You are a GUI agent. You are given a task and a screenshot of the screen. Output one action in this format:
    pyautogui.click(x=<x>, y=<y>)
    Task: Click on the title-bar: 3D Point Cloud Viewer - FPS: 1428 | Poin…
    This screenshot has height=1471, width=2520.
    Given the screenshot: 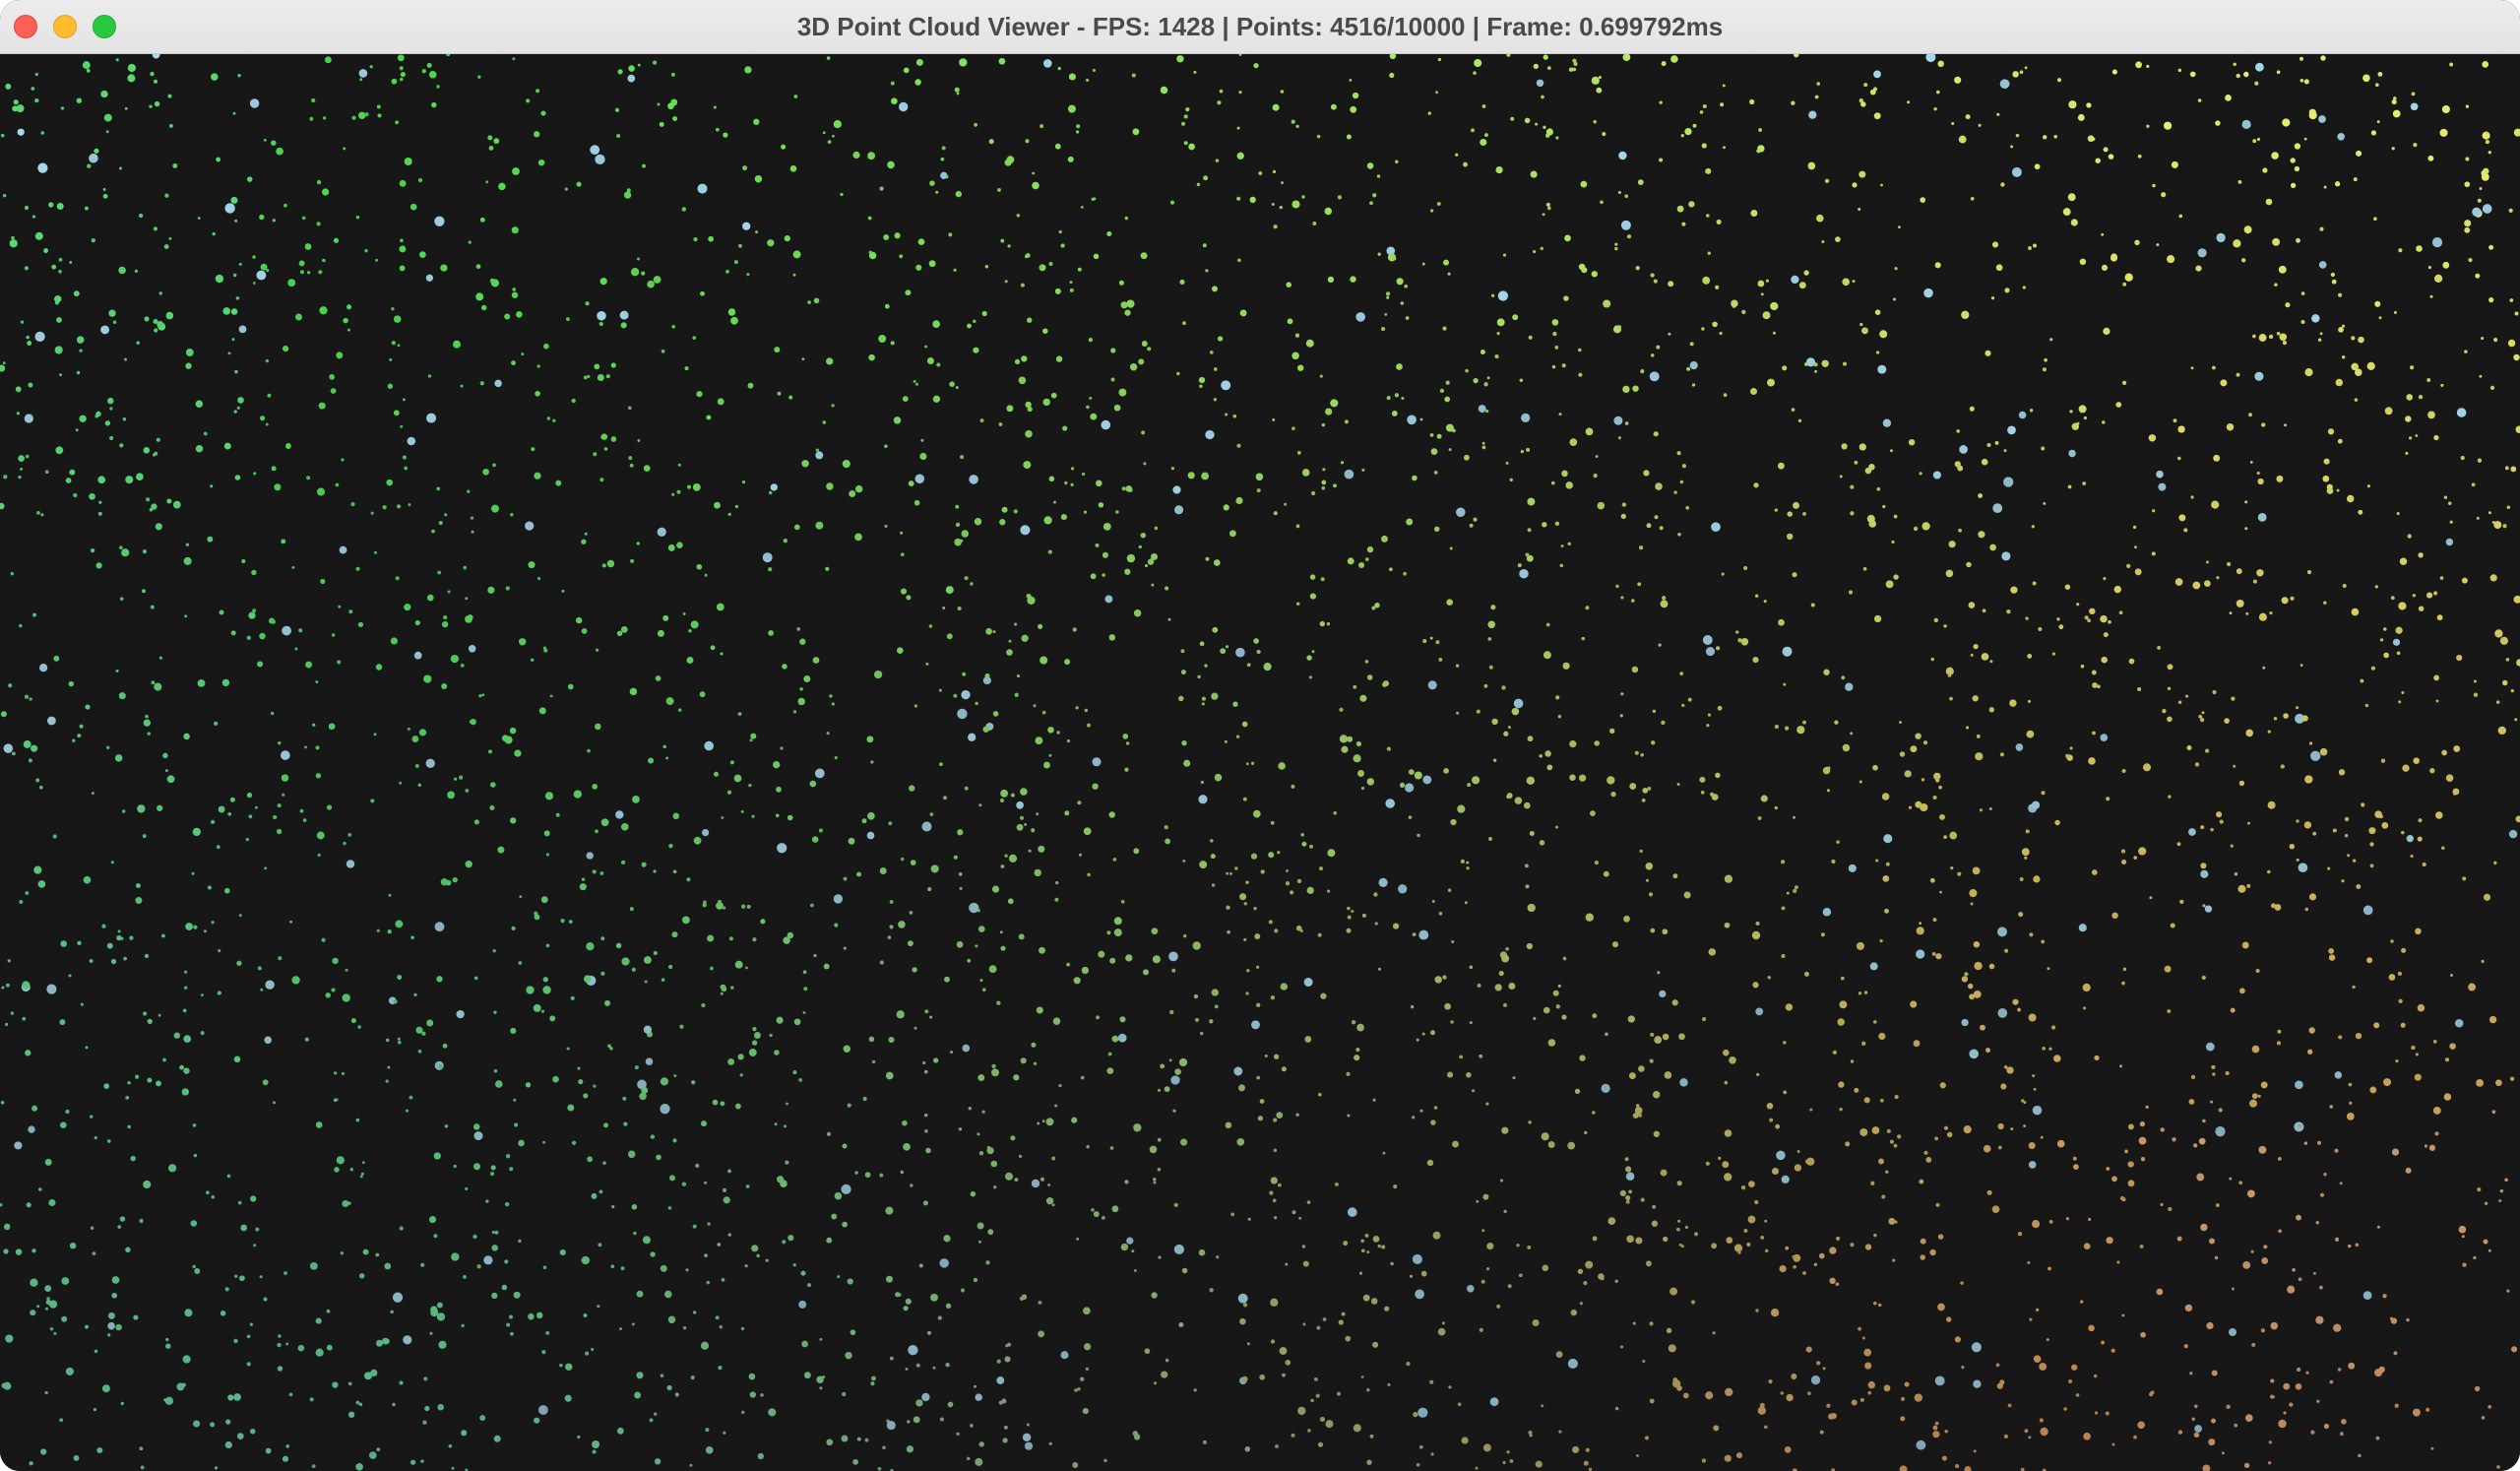 What is the action you would take?
    pyautogui.click(x=1260, y=27)
    